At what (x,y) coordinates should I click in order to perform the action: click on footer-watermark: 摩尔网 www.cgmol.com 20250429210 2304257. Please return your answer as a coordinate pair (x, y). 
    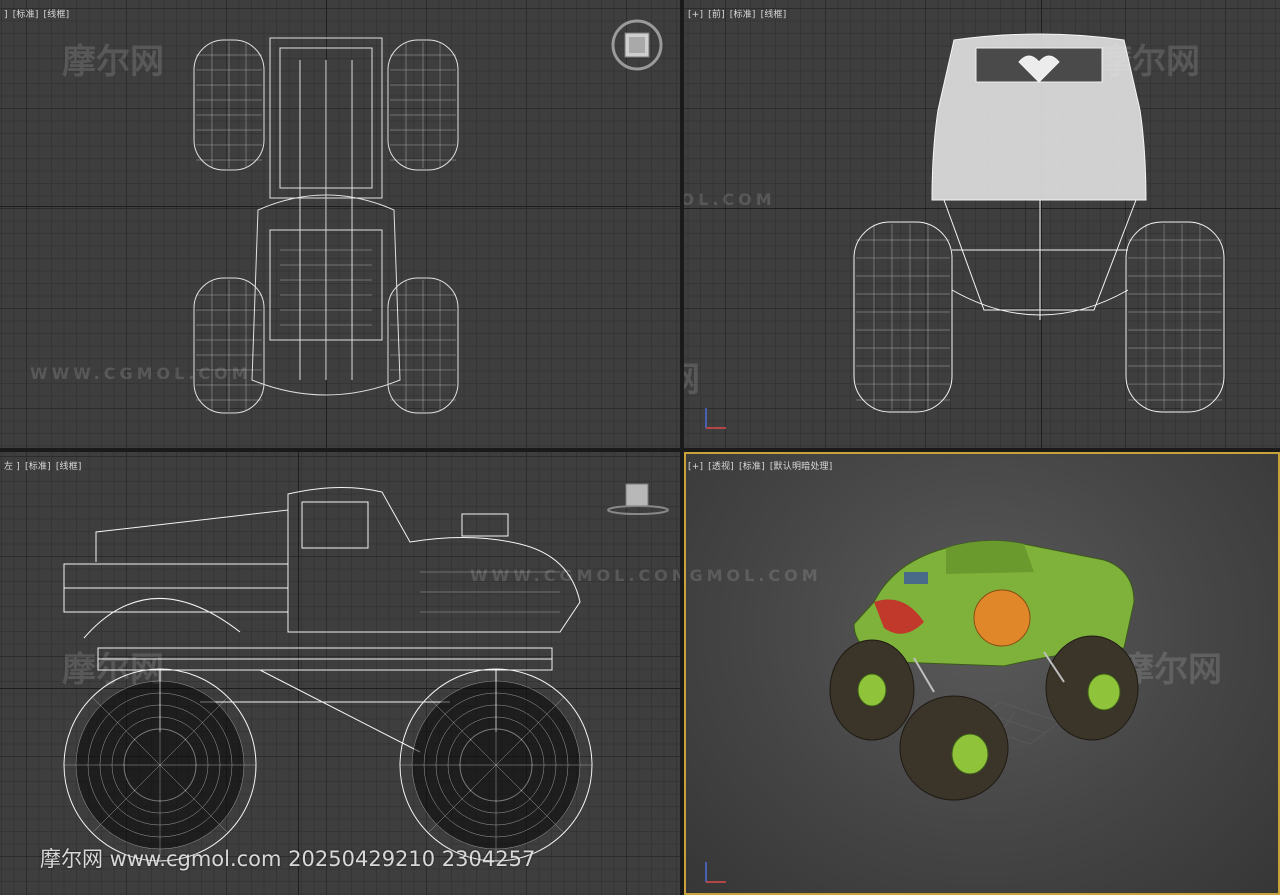
    Looking at the image, I should click on (288, 859).